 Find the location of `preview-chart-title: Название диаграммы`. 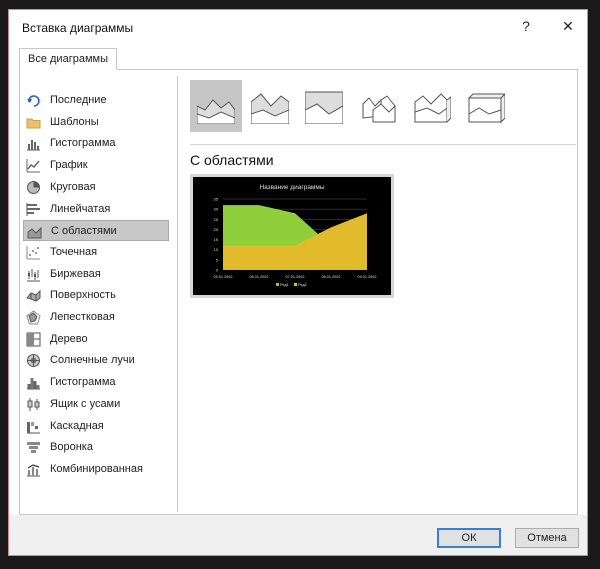

preview-chart-title: Название диаграммы is located at coordinates (291, 187).